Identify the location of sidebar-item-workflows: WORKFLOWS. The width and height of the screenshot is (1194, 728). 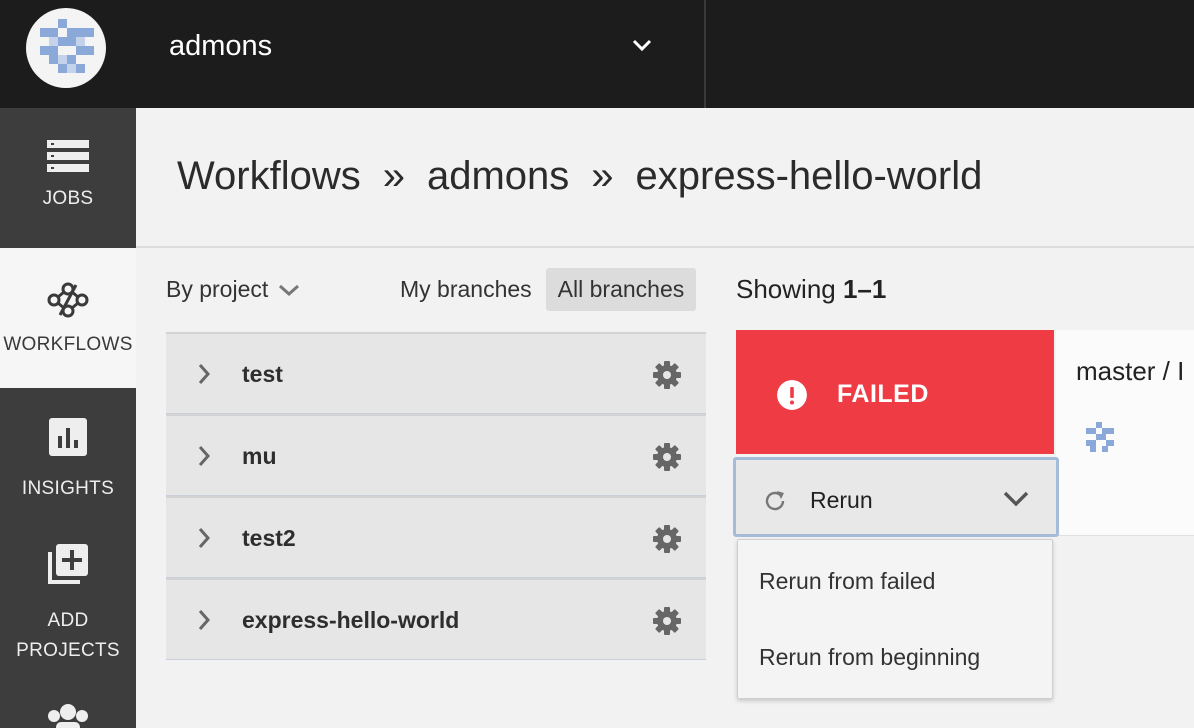
(68, 318).